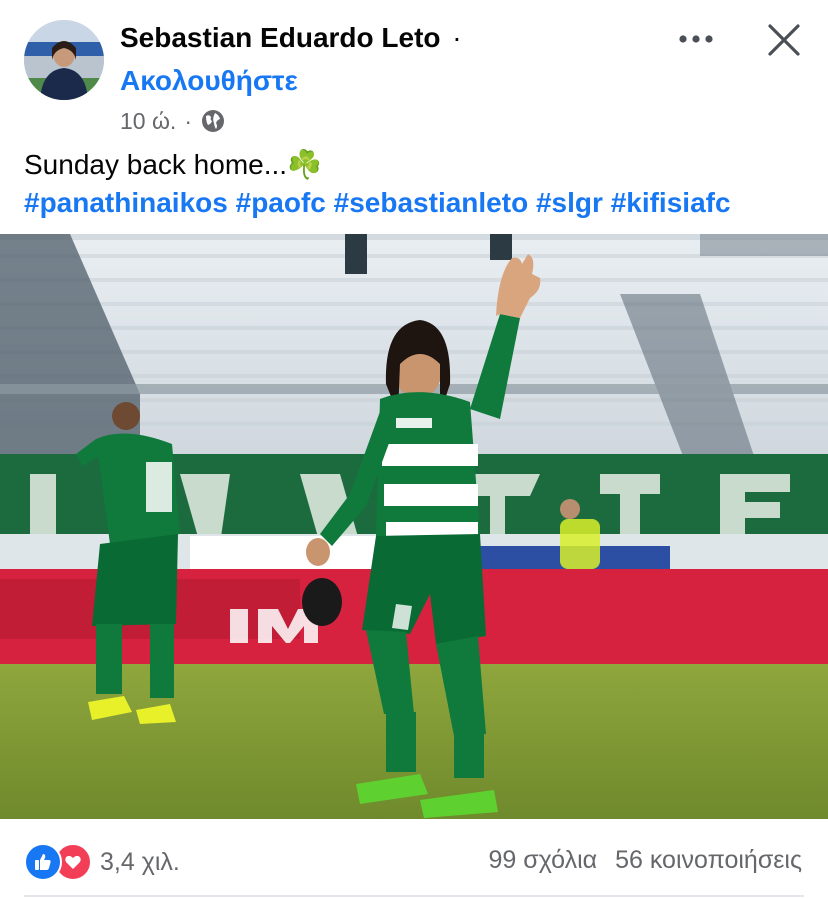 The width and height of the screenshot is (828, 899). I want to click on post-meta: 10 ώ. ·, so click(173, 121).